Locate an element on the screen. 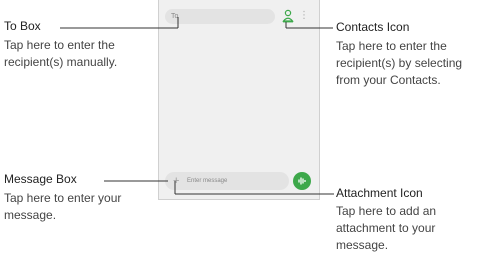 Image resolution: width=485 pixels, height=255 pixels. message-box-title: Message Box is located at coordinates (40, 179).